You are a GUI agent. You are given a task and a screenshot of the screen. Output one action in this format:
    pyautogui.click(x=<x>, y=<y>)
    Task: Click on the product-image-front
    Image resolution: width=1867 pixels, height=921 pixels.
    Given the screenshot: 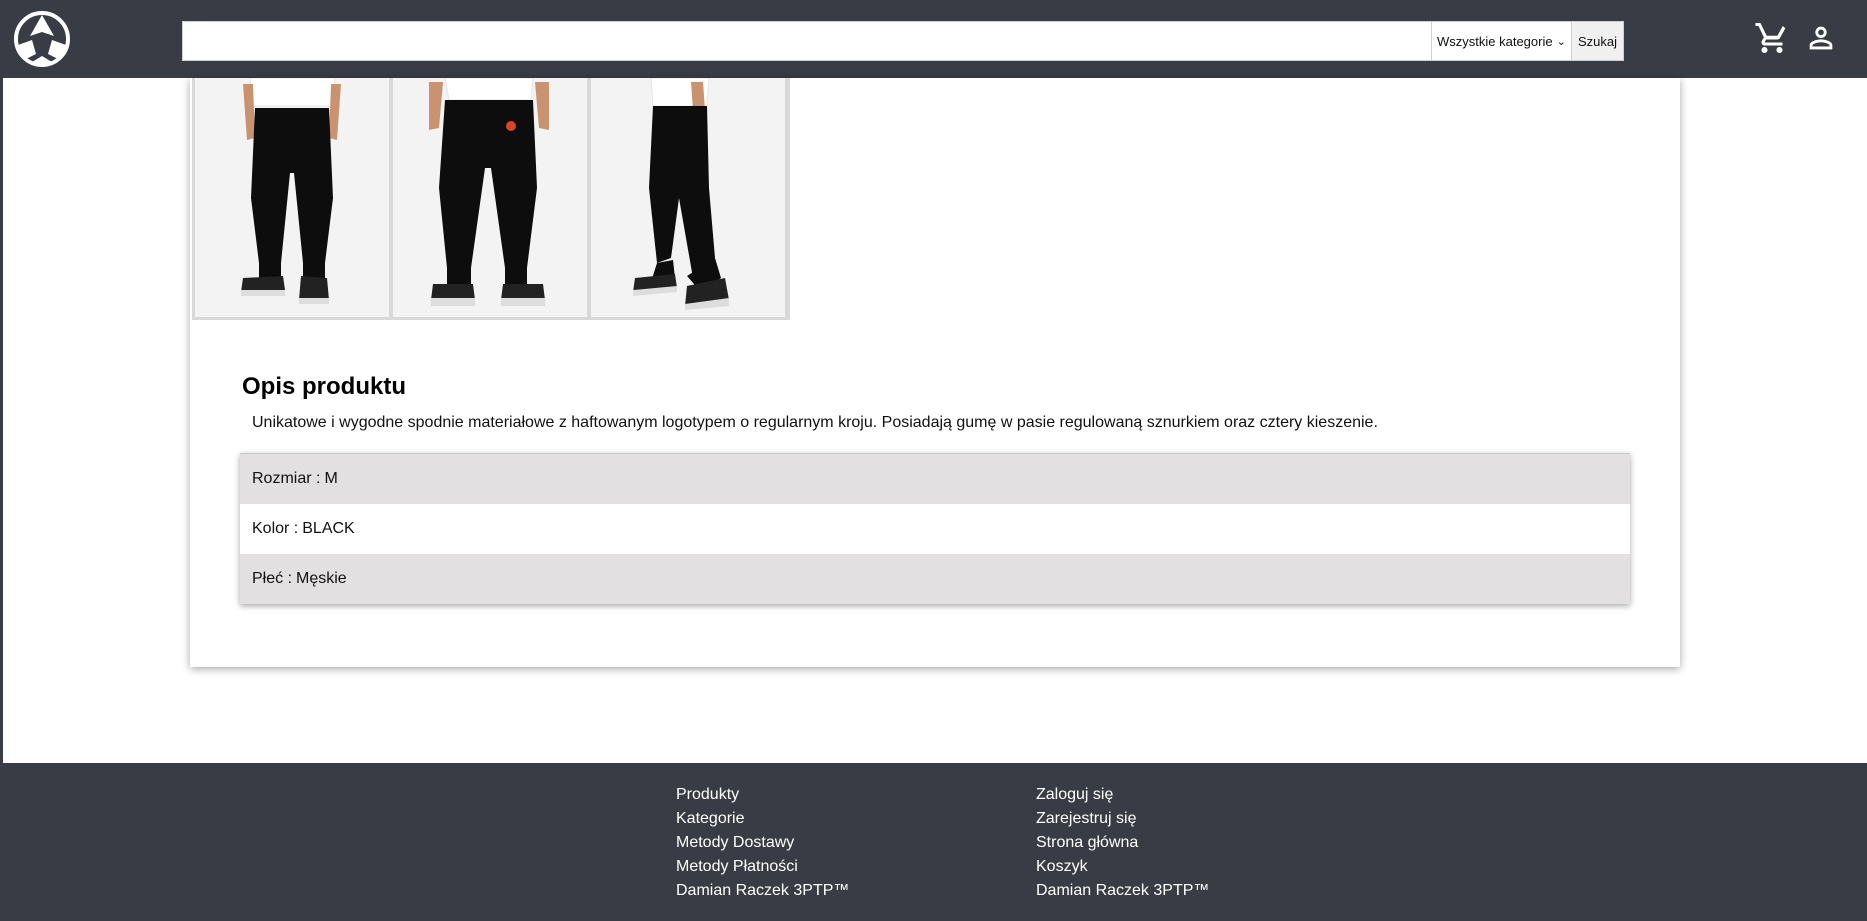 What is the action you would take?
    pyautogui.click(x=292, y=197)
    